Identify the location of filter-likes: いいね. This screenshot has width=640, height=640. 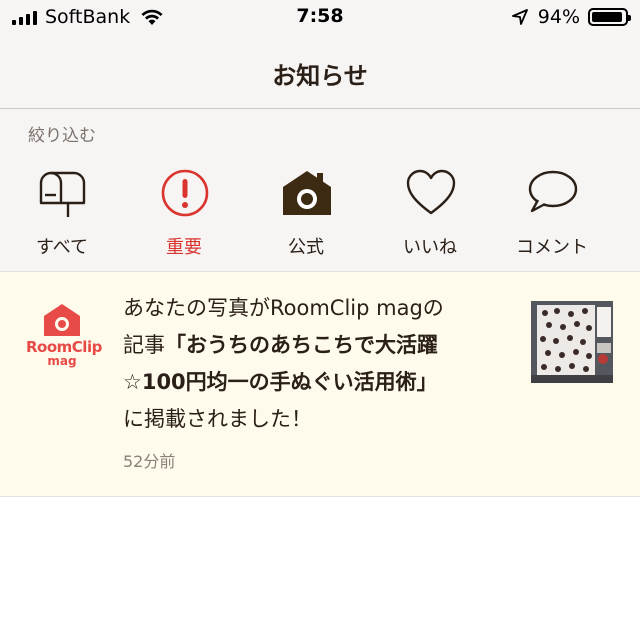
(430, 214).